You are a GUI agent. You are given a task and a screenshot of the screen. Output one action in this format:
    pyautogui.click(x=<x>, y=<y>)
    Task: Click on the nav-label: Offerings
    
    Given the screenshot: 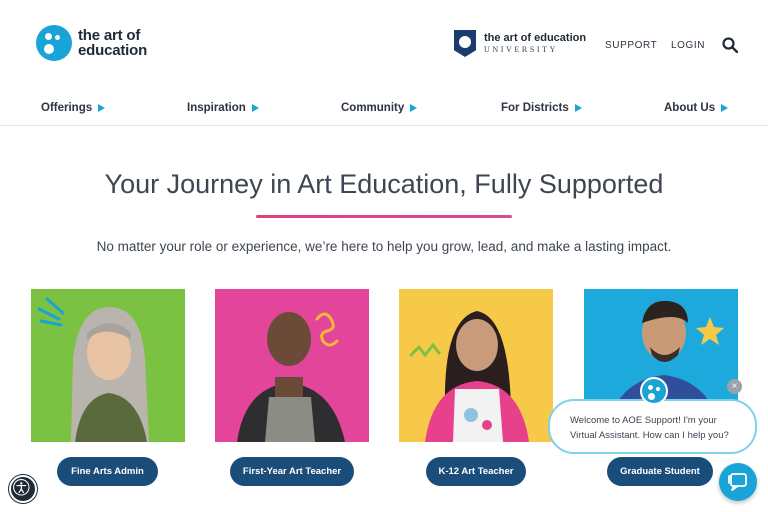 What is the action you would take?
    pyautogui.click(x=67, y=108)
    